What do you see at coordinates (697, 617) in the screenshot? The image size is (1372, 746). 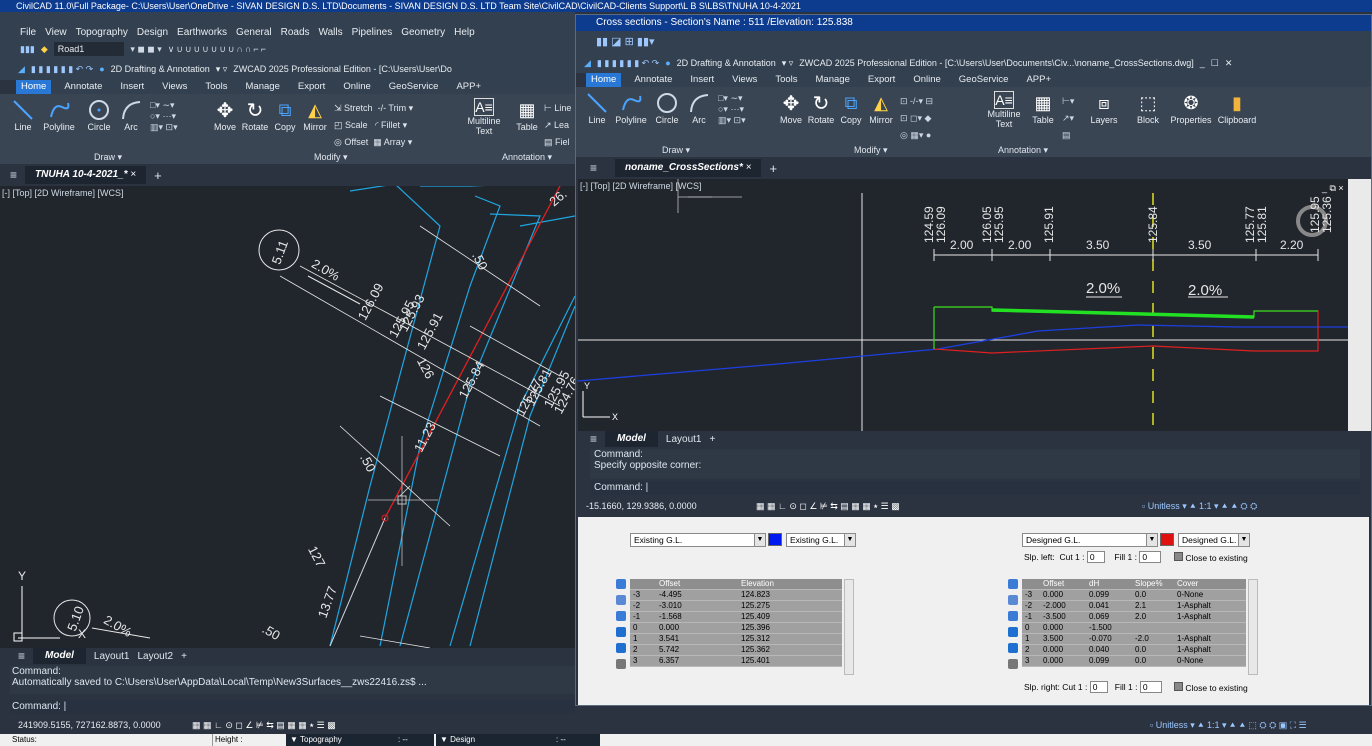 I see `cell: -1.568` at bounding box center [697, 617].